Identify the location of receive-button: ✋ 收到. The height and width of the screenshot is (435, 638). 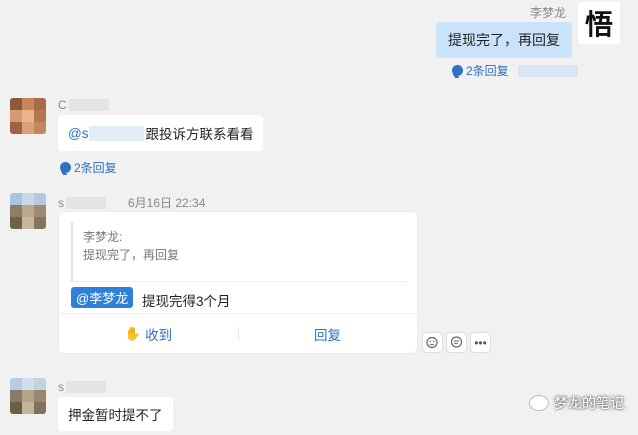
(148, 334).